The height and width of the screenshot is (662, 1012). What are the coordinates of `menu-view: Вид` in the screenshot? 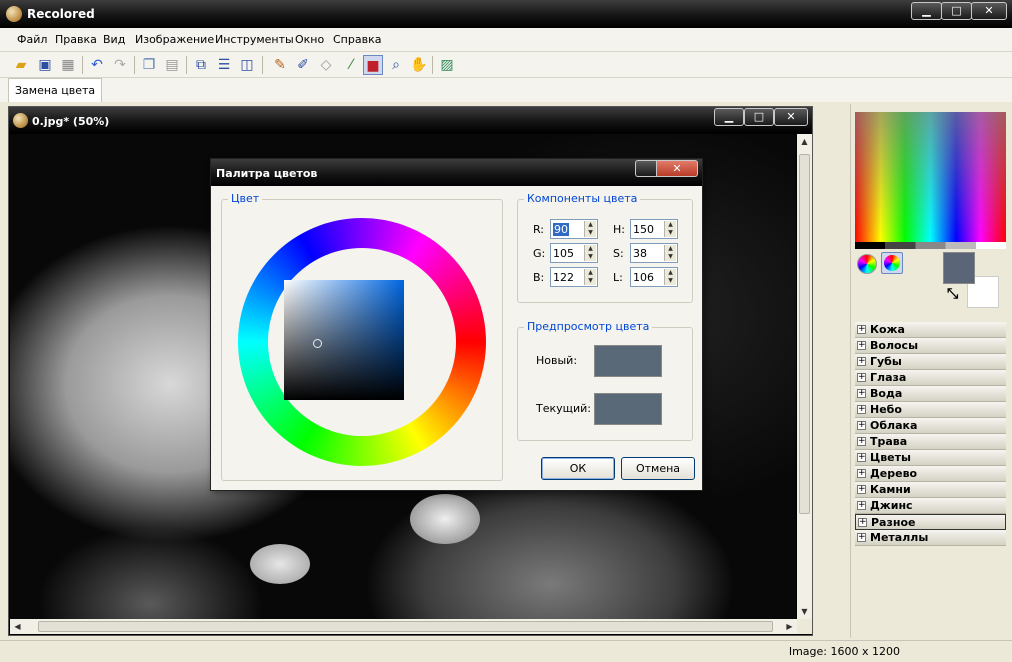 It's located at (114, 39).